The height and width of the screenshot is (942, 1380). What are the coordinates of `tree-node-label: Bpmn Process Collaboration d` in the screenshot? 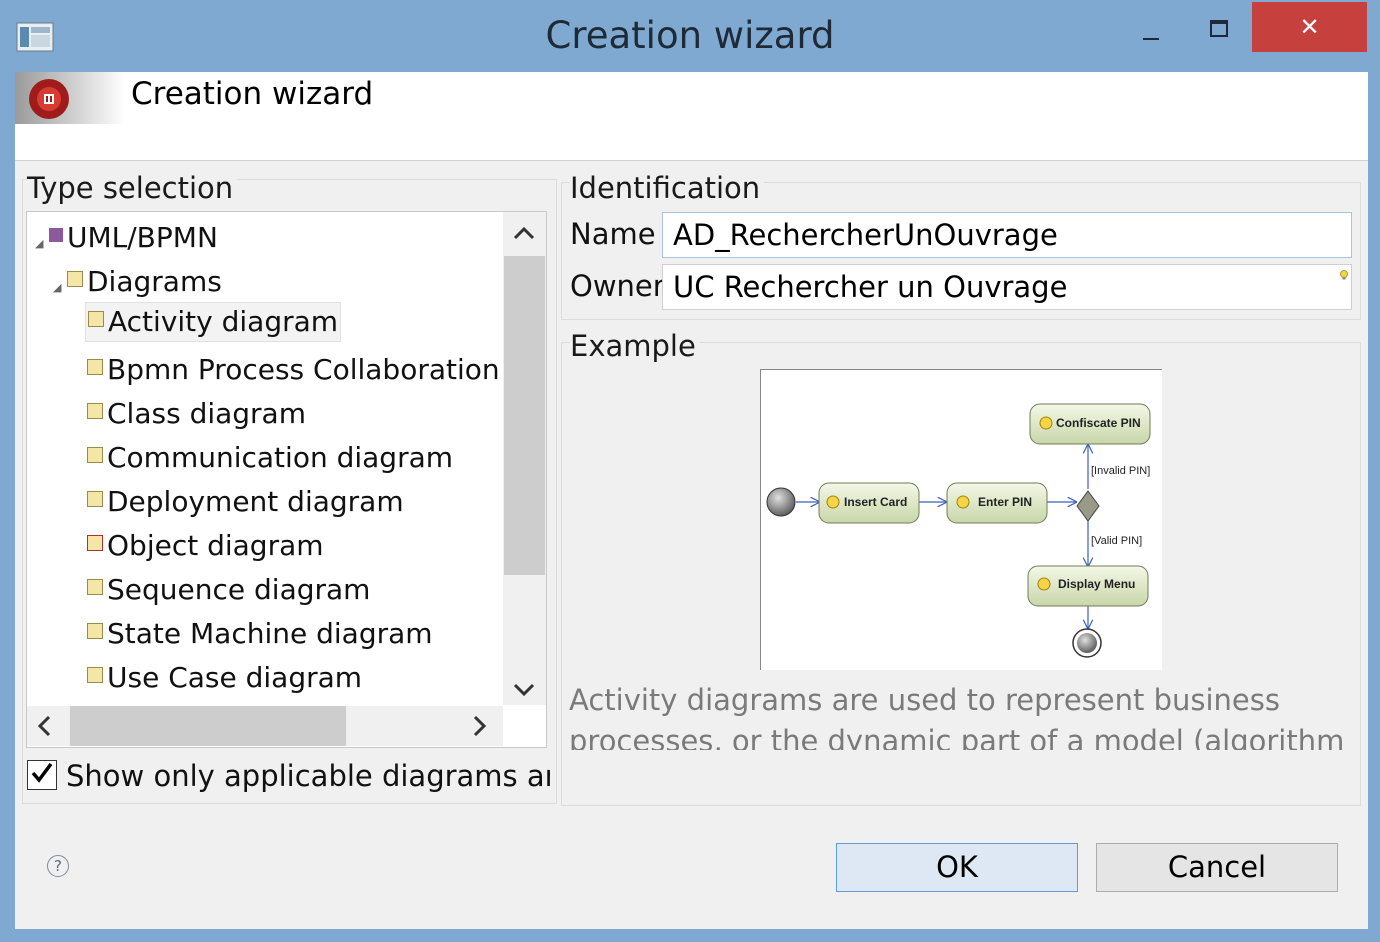 It's located at (317, 369).